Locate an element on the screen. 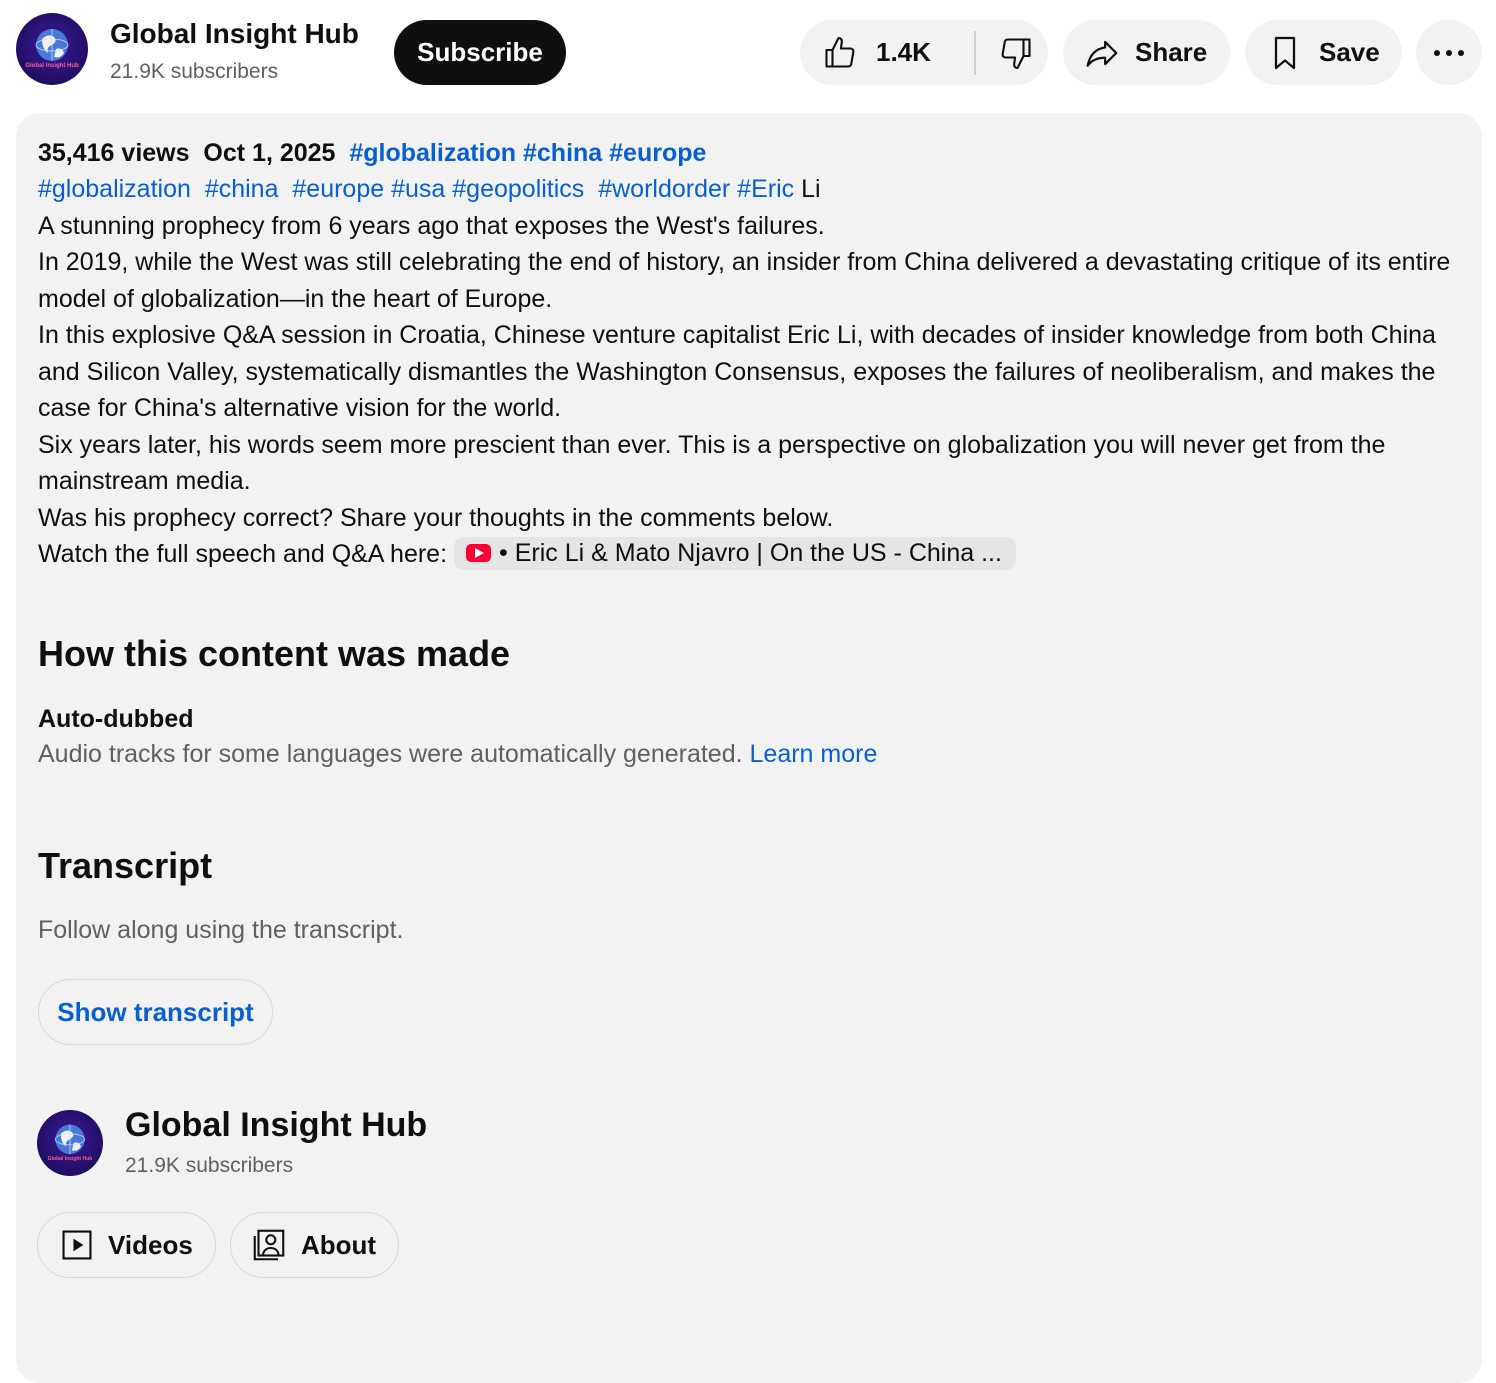  upload-date: Oct 1, 2025 is located at coordinates (269, 153).